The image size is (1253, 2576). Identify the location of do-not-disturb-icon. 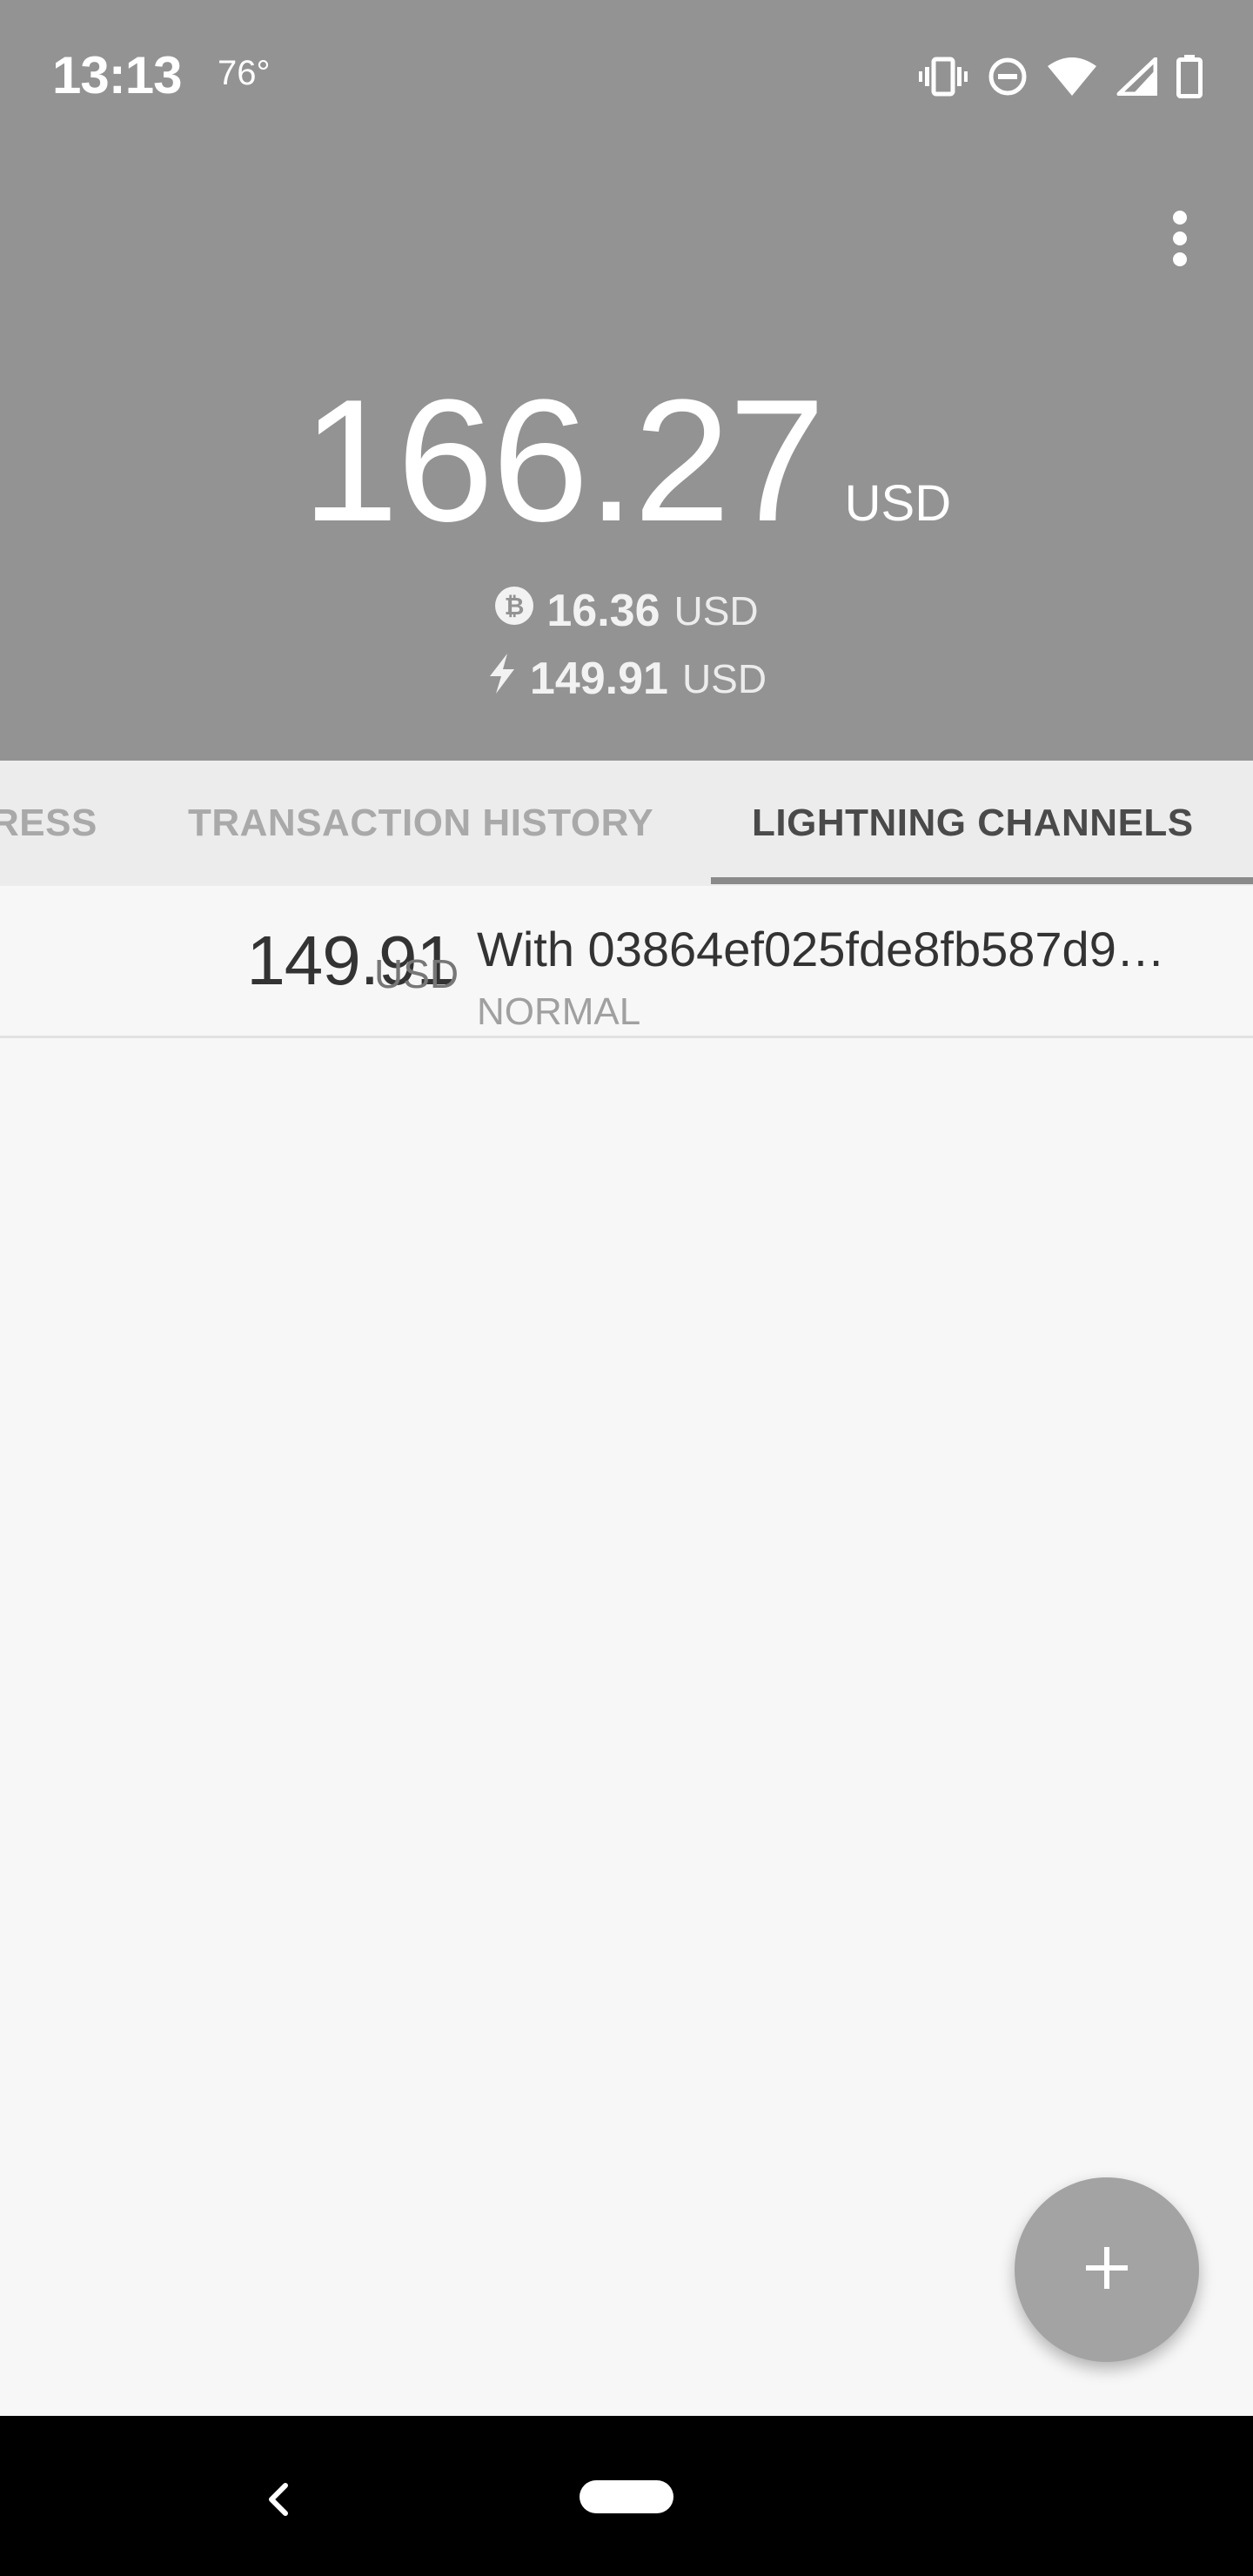
(1008, 77).